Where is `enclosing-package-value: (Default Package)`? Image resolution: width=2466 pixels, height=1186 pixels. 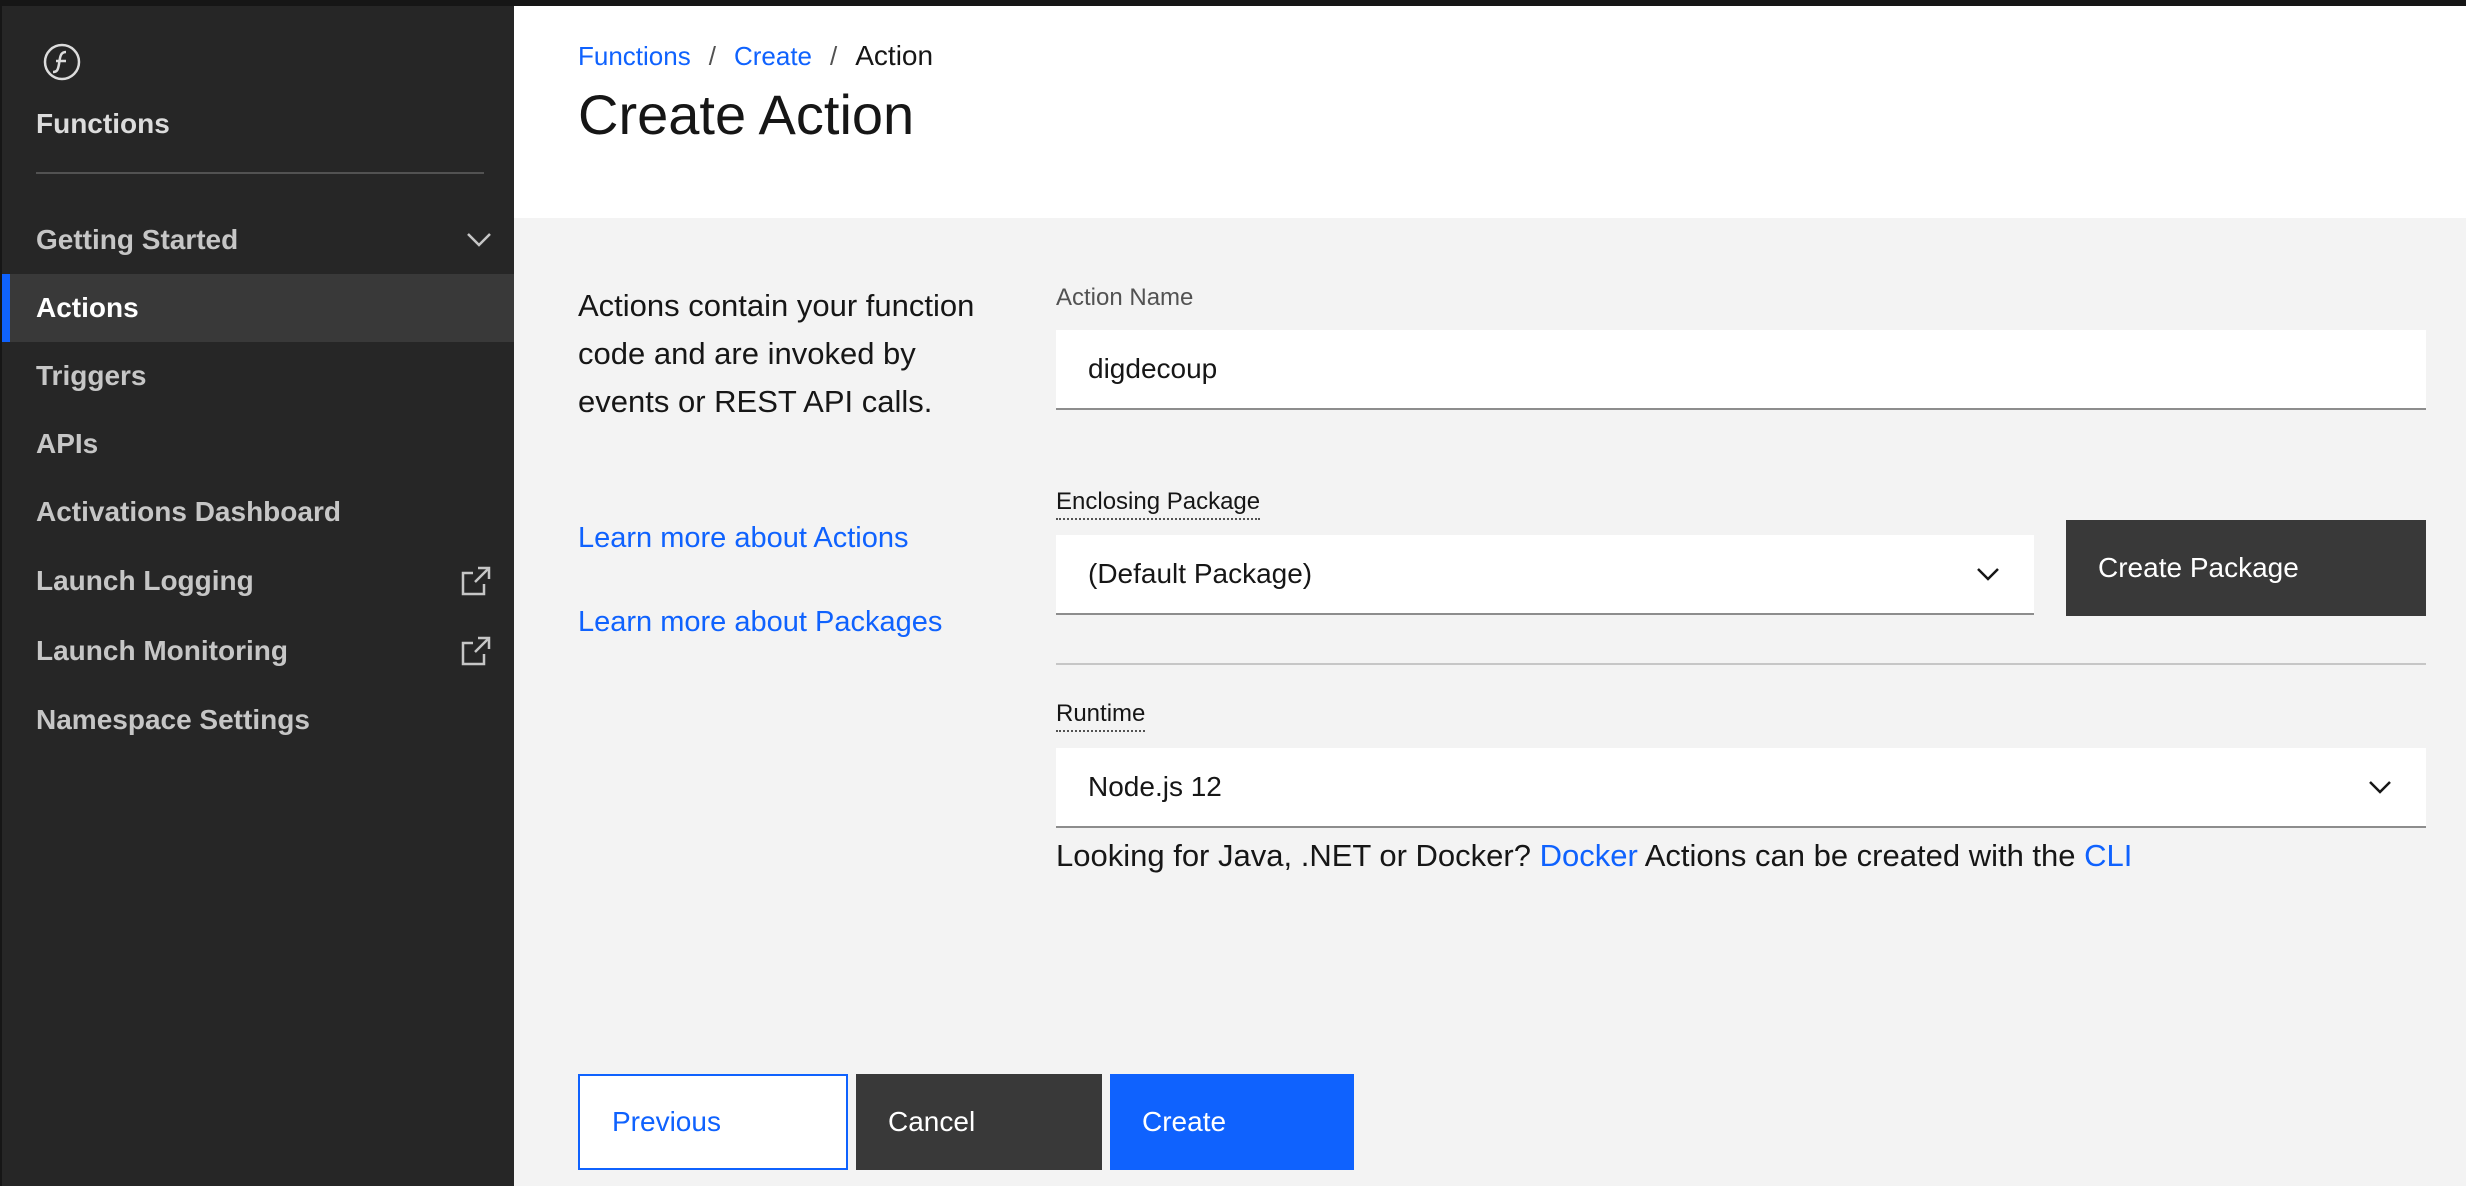 enclosing-package-value: (Default Package) is located at coordinates (1200, 573).